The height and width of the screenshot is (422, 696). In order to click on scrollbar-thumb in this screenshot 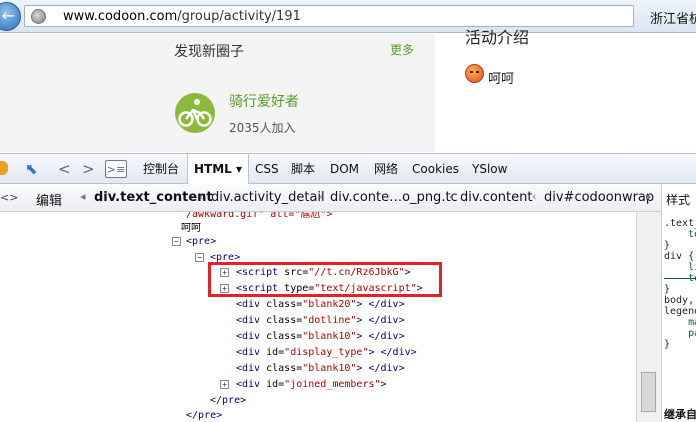, I will do `click(648, 392)`.